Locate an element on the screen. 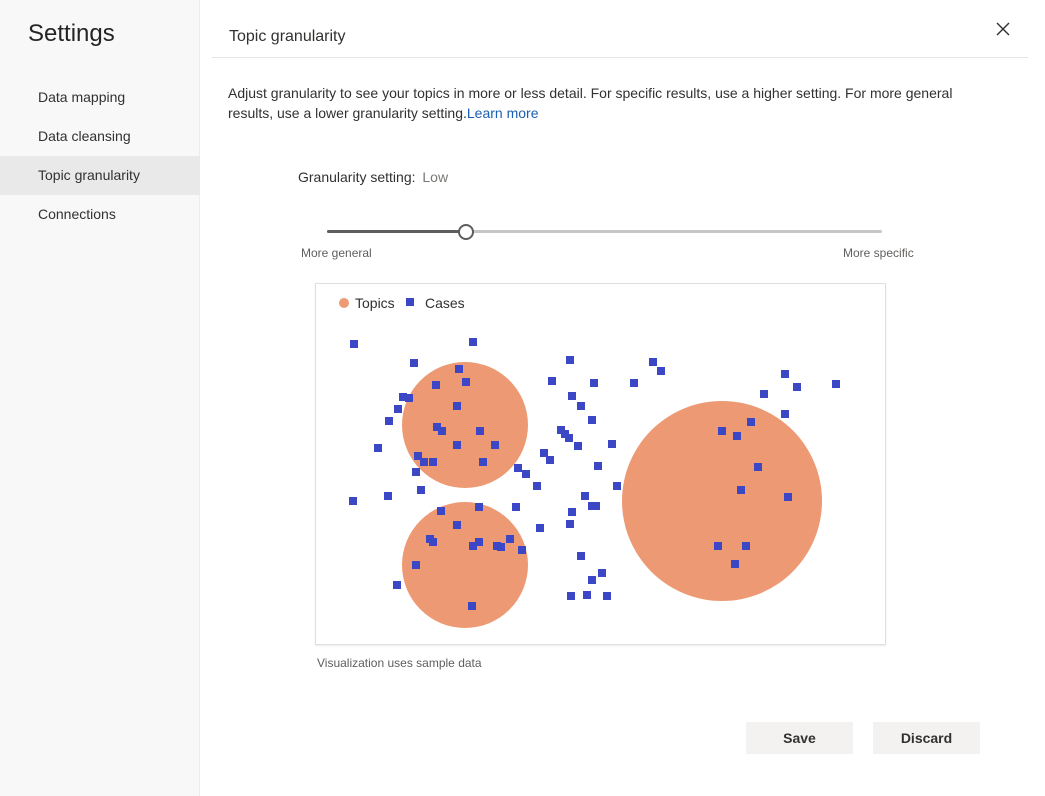  save-button: Save is located at coordinates (799, 738).